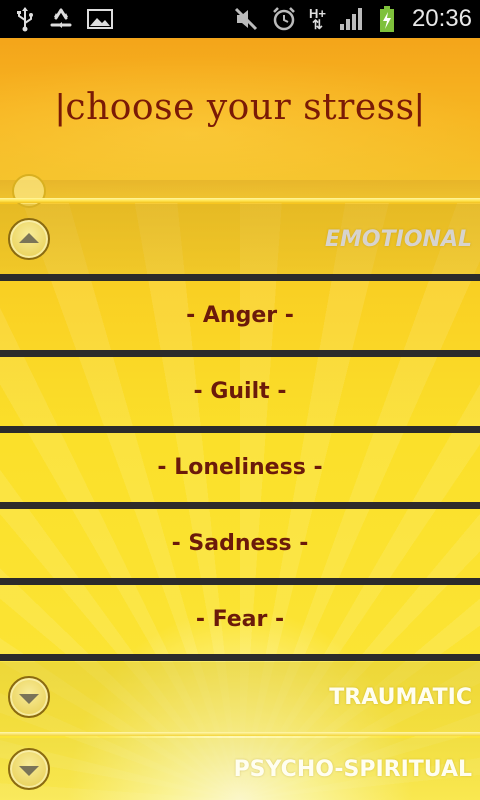 Image resolution: width=480 pixels, height=800 pixels. Describe the element at coordinates (352, 19) in the screenshot. I see `signal-icon` at that location.